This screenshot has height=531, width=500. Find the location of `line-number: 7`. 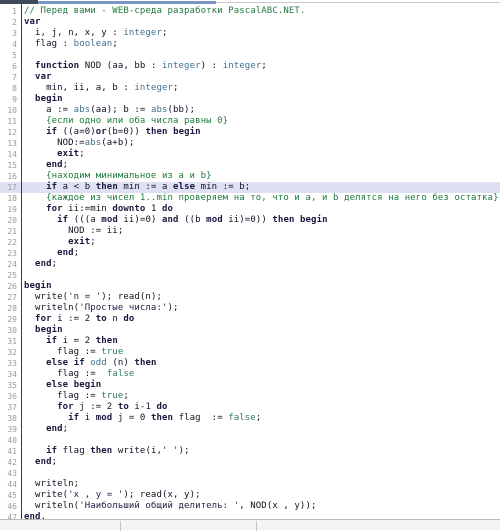

line-number: 7 is located at coordinates (14, 77).